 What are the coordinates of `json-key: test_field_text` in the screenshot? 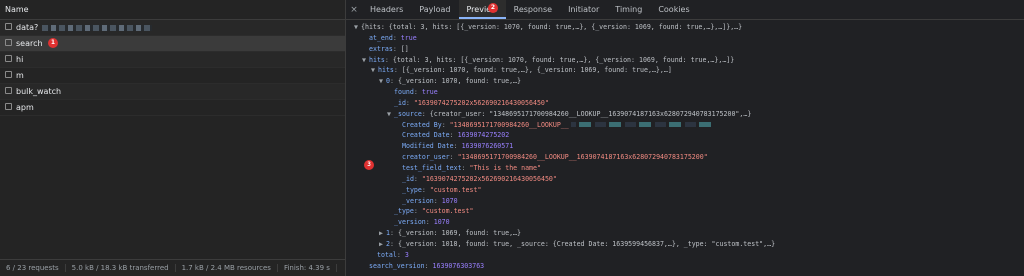 It's located at (432, 167).